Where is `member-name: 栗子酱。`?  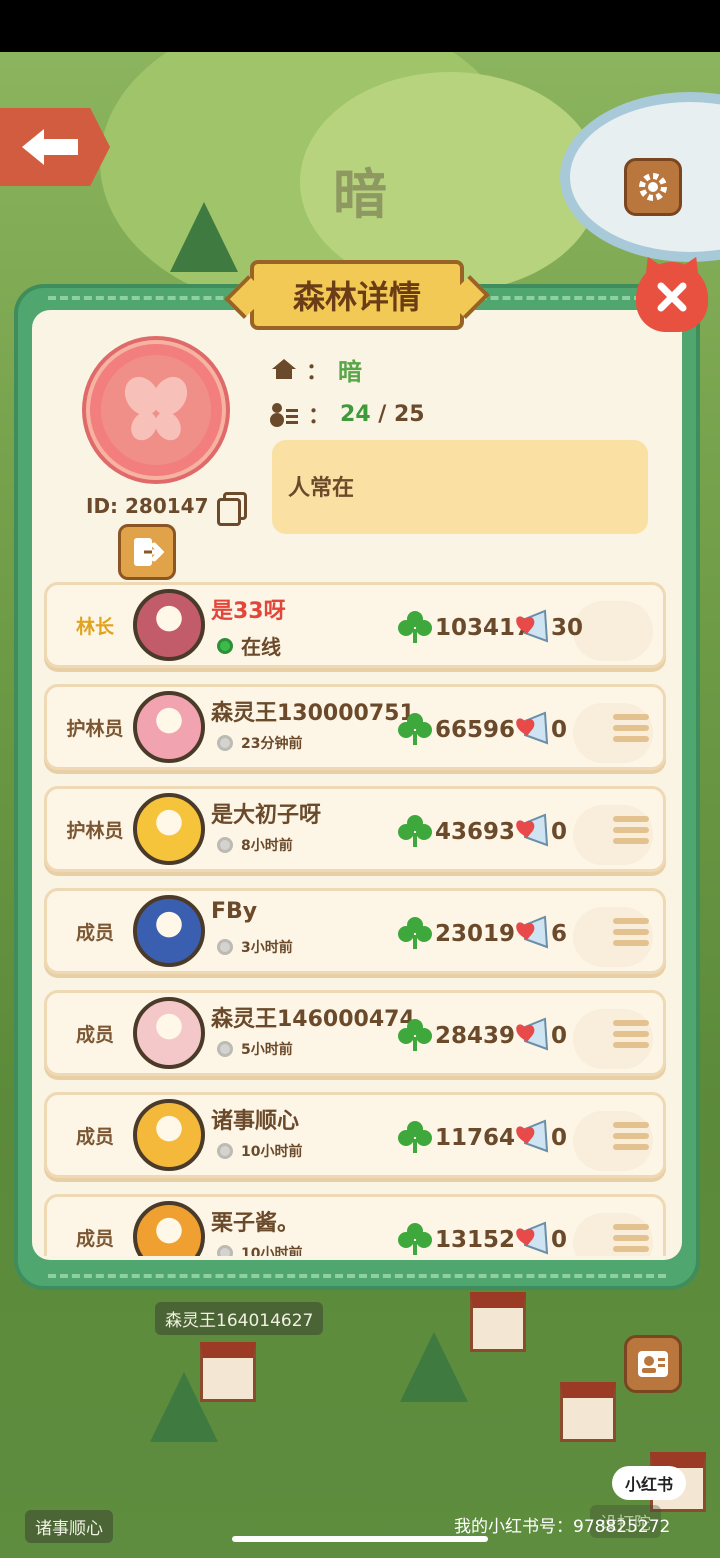
member-name: 栗子酱。 is located at coordinates (255, 1223).